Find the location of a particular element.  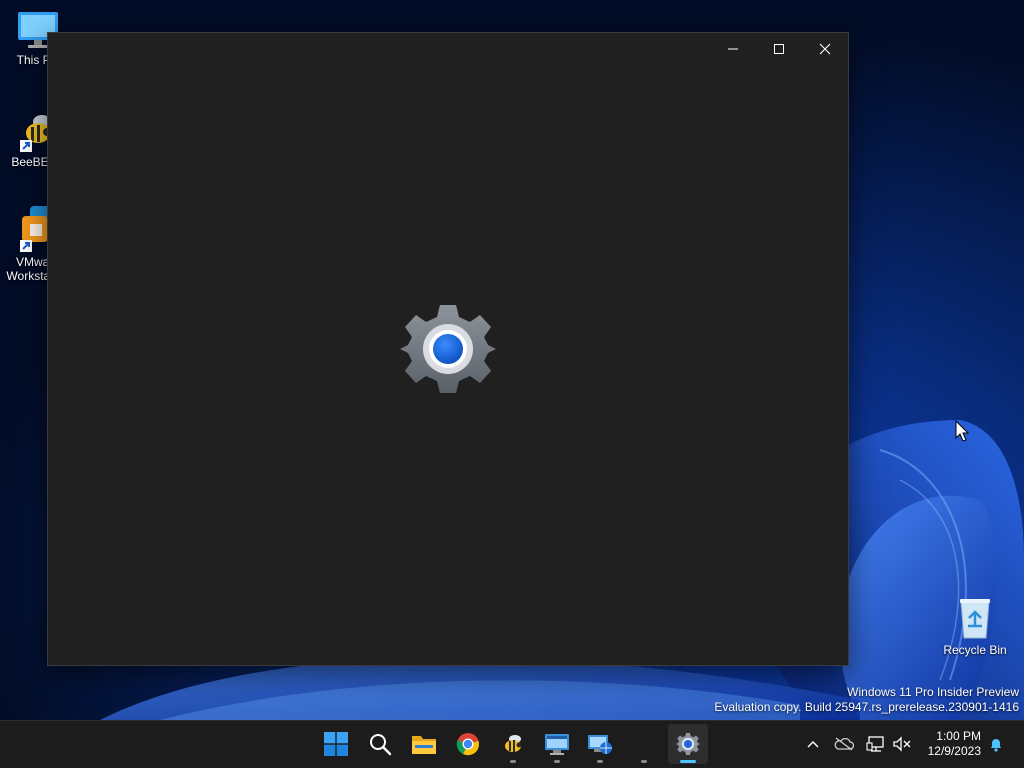

active-indicator is located at coordinates (688, 761).